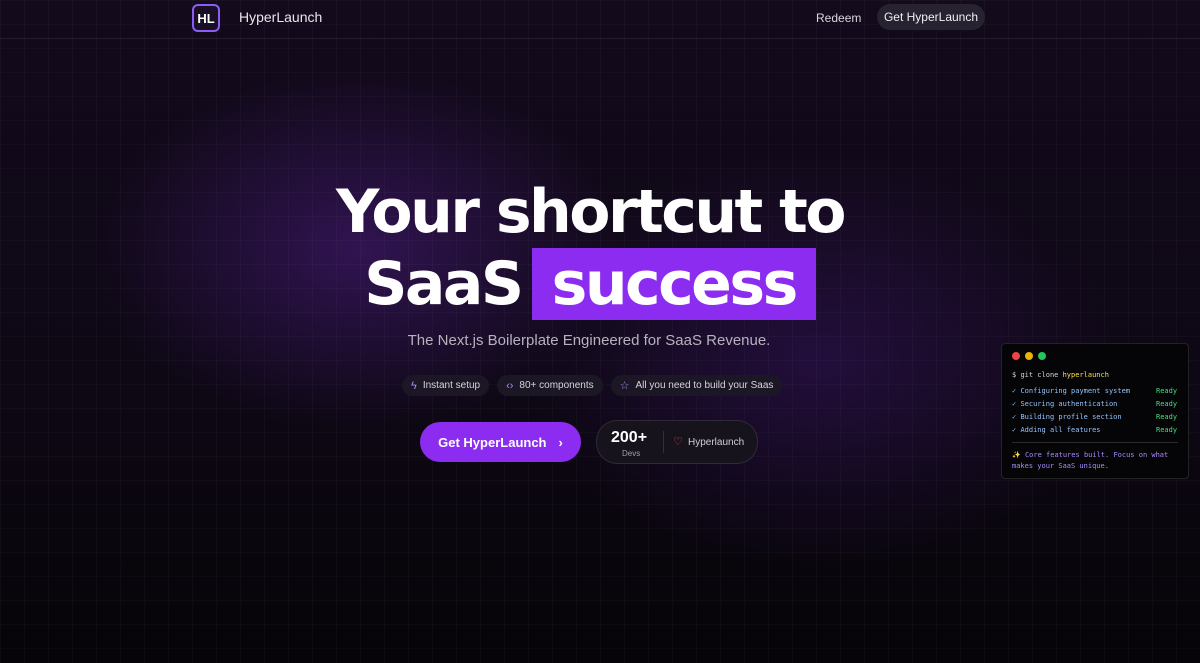 The image size is (1200, 663). What do you see at coordinates (510, 385) in the screenshot?
I see `code-icon: ‹›` at bounding box center [510, 385].